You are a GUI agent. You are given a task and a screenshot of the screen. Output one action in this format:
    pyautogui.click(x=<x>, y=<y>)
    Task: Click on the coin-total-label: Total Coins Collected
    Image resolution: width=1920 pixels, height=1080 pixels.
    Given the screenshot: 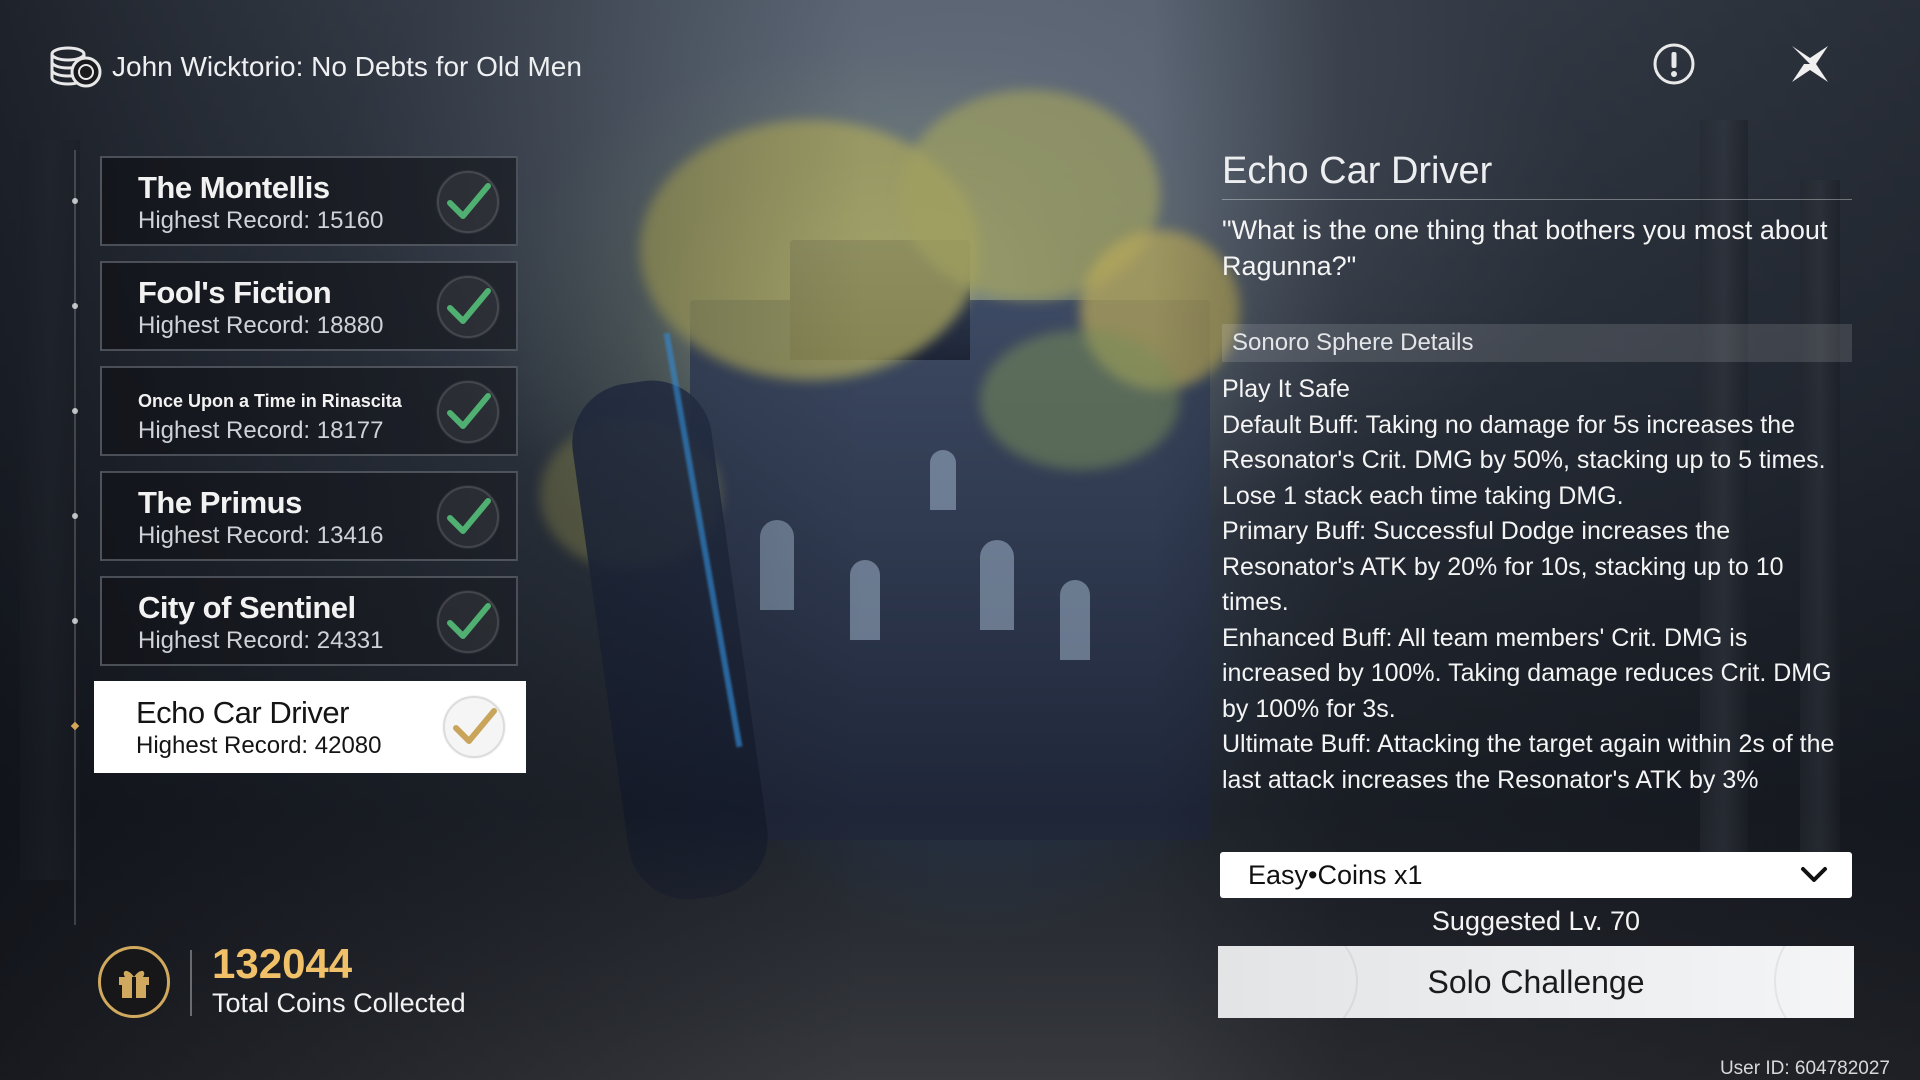 What is the action you would take?
    pyautogui.click(x=339, y=1003)
    